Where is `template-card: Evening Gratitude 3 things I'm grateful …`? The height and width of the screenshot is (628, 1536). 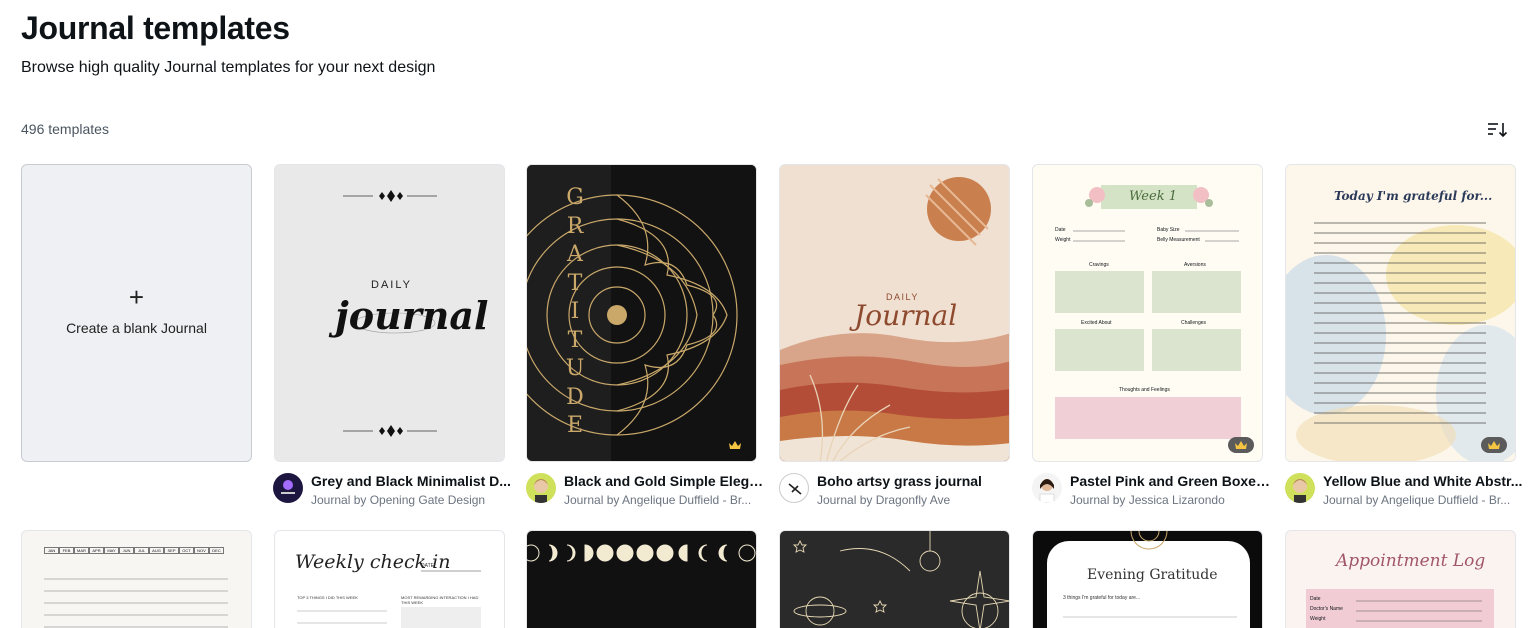 template-card: Evening Gratitude 3 things I'm grateful … is located at coordinates (1147, 579).